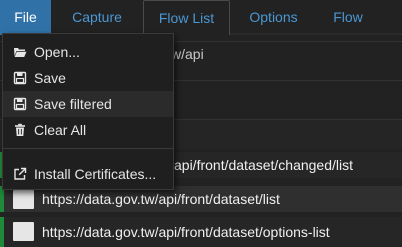  I want to click on menu-item-label: Save filtered, so click(73, 104).